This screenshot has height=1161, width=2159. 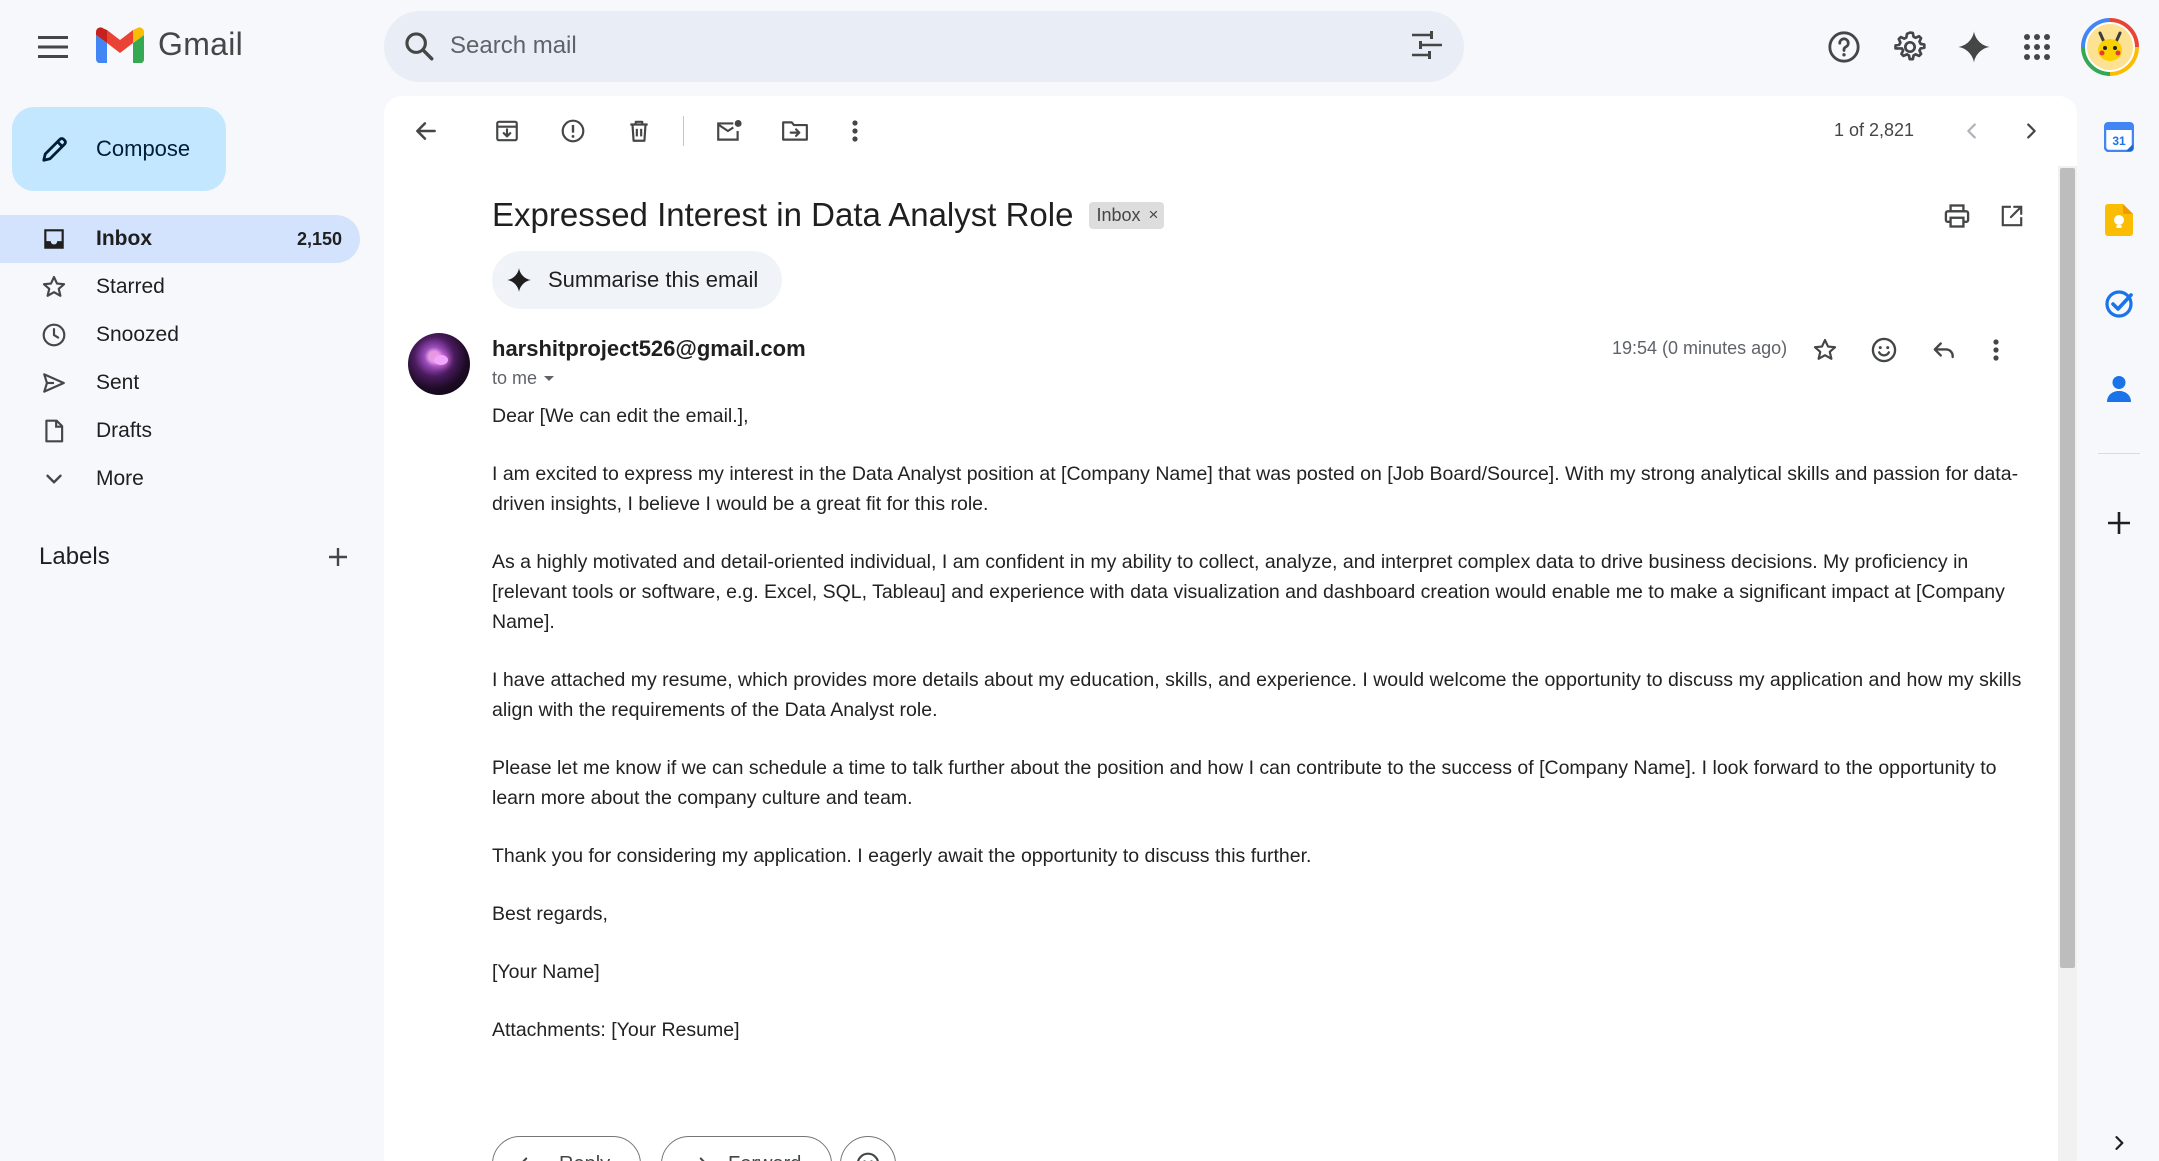 I want to click on body-paragraph: Dear [We can edit the email.],, so click(x=620, y=416).